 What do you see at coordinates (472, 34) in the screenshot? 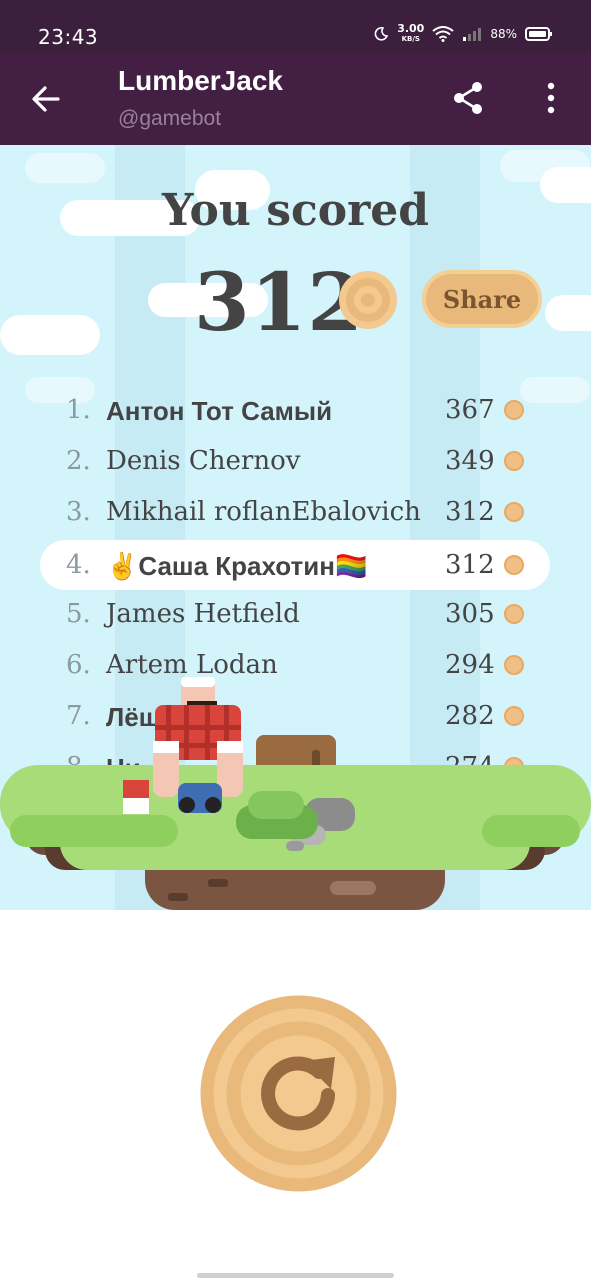
I see `signal-icon` at bounding box center [472, 34].